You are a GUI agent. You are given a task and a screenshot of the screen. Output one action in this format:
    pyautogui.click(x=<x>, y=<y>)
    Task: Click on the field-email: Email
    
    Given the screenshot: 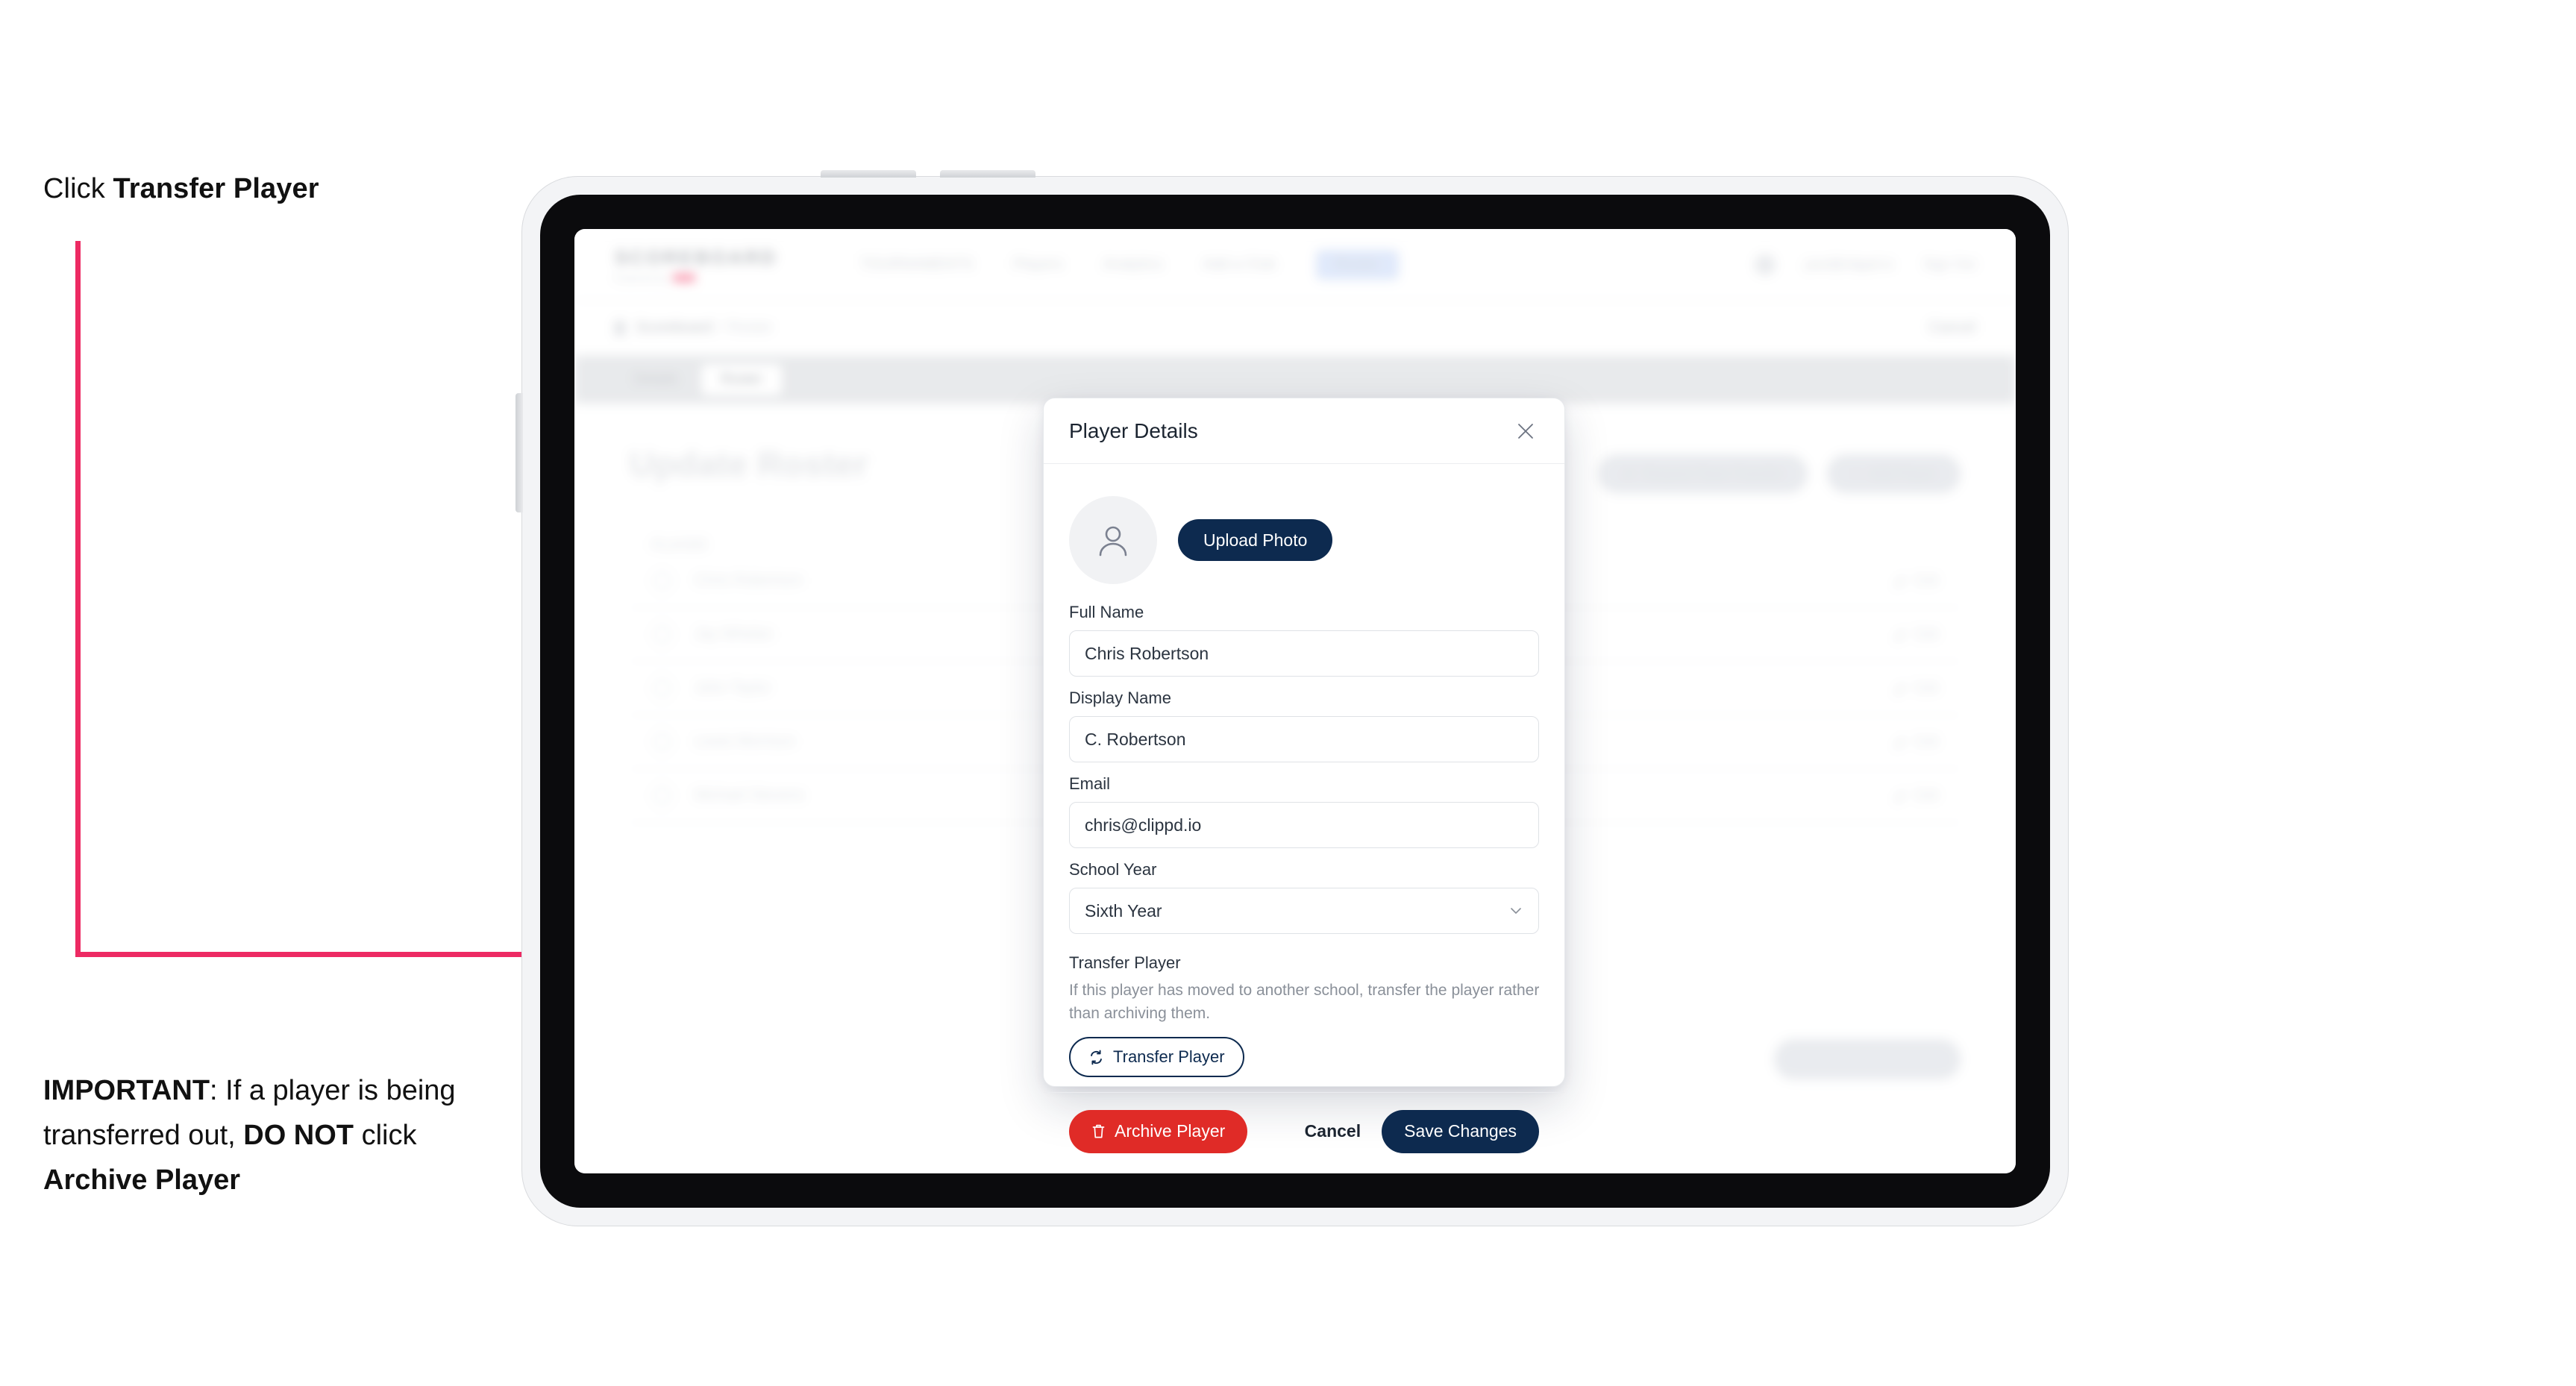 What is the action you would take?
    pyautogui.click(x=1304, y=811)
    